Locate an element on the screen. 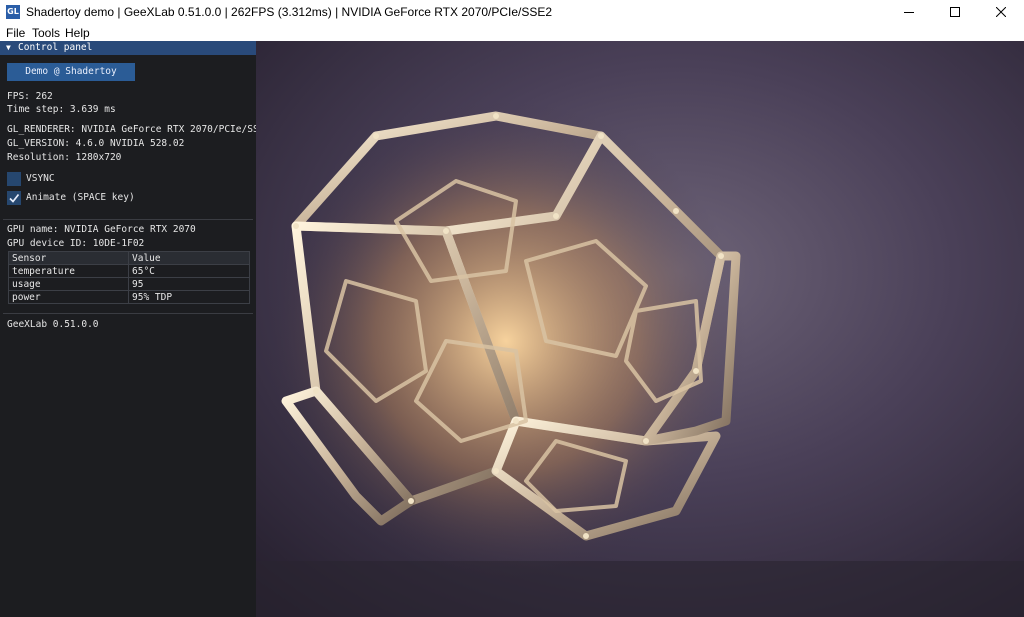 The image size is (1024, 617). maximize-button is located at coordinates (955, 12).